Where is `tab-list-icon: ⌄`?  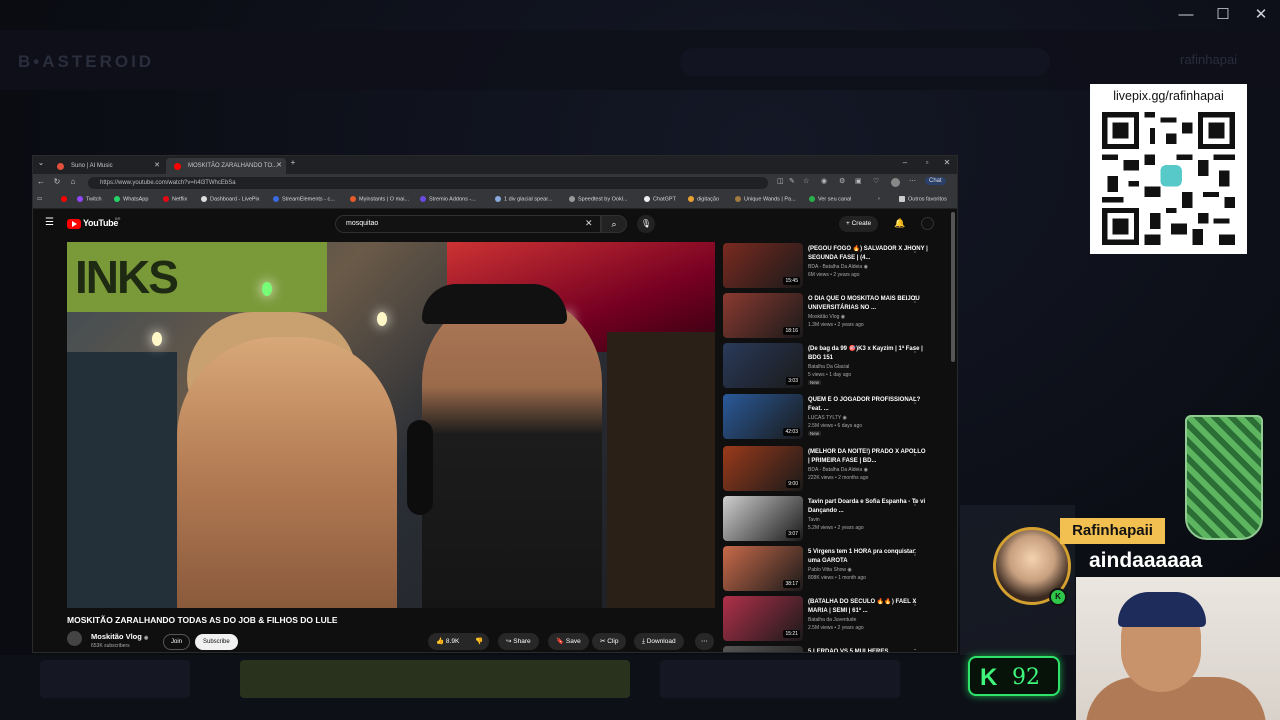 tab-list-icon: ⌄ is located at coordinates (41, 162).